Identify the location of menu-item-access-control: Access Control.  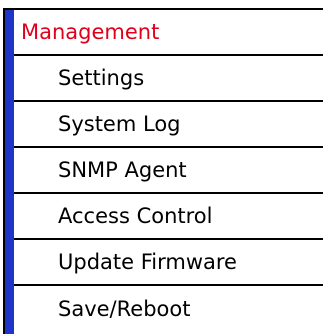
(168, 217).